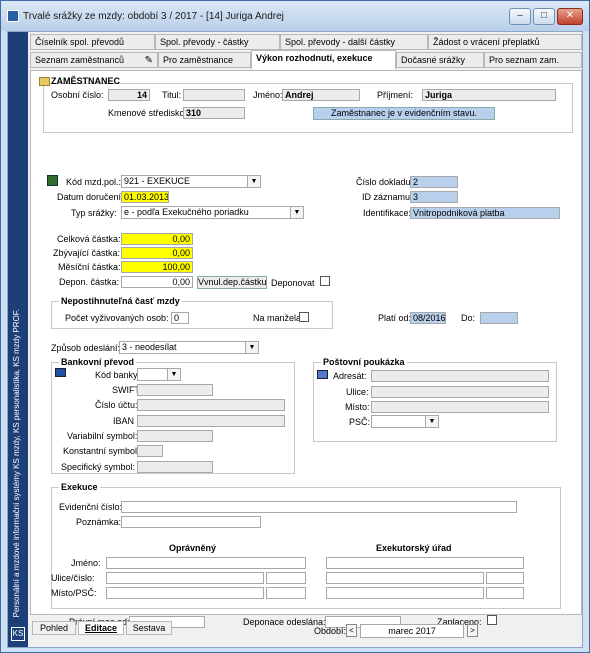  What do you see at coordinates (175, 467) in the screenshot?
I see `spec-symbol-field` at bounding box center [175, 467].